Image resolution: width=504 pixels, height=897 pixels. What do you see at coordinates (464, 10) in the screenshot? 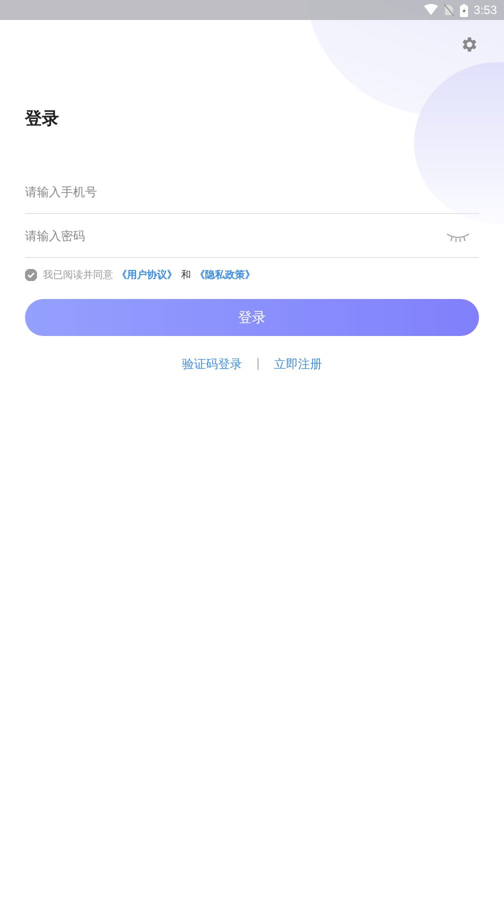
I see `battery-icon` at bounding box center [464, 10].